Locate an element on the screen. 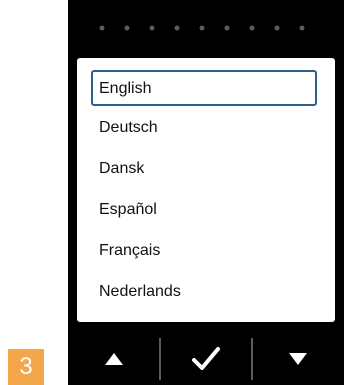 The image size is (356, 385). language-label: Nederlands is located at coordinates (140, 291).